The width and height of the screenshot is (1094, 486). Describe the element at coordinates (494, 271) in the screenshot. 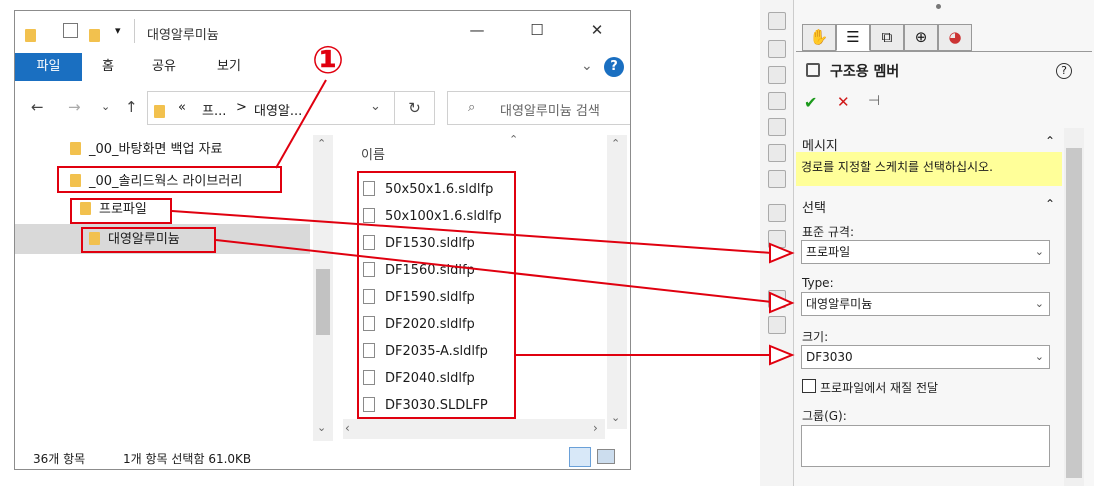

I see `arrow-daeyoung` at that location.